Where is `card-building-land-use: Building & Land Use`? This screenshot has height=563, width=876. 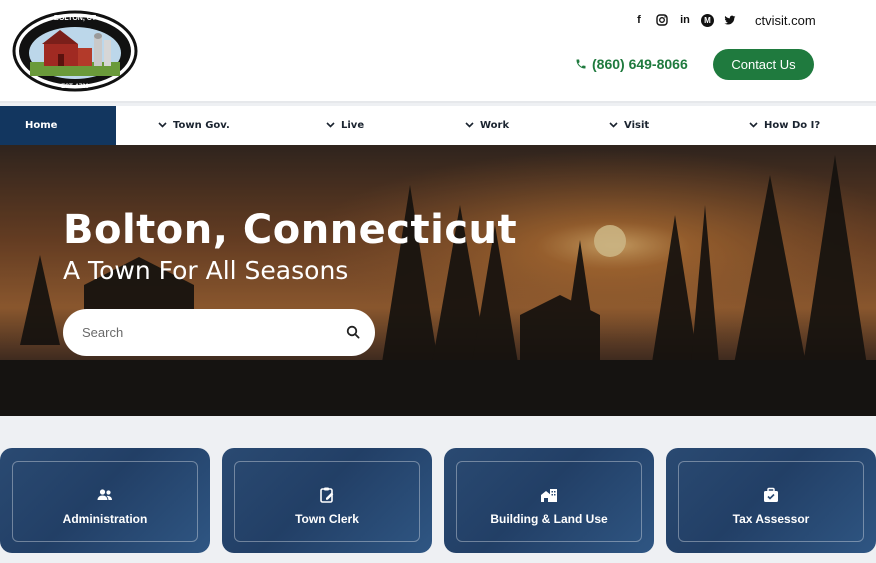 card-building-land-use: Building & Land Use is located at coordinates (549, 500).